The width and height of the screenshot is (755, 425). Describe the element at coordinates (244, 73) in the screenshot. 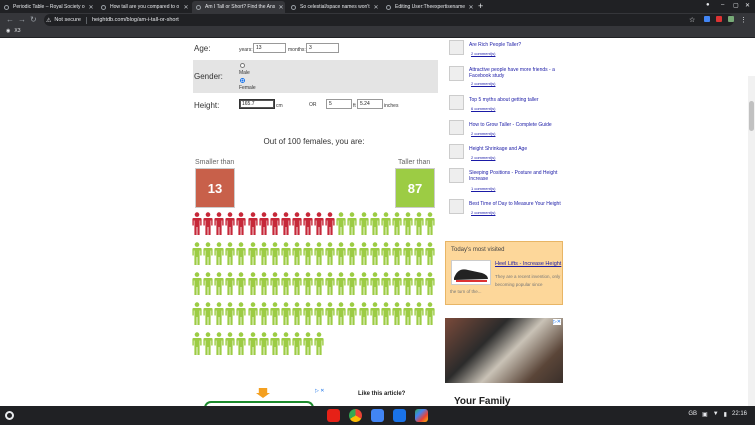

I see `male-label: Male` at that location.